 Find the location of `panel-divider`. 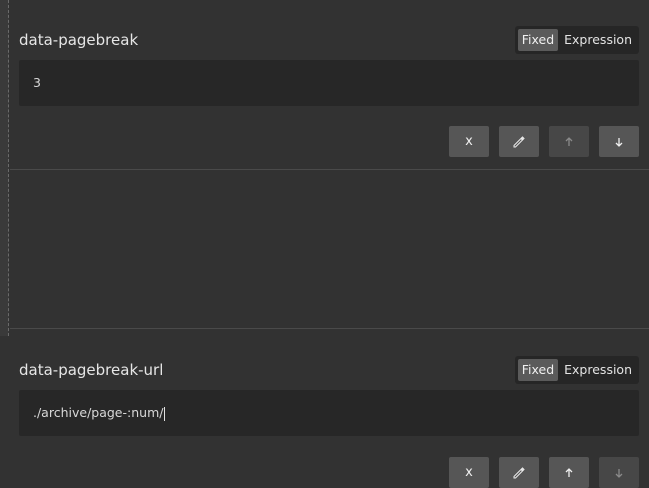

panel-divider is located at coordinates (329, 328).